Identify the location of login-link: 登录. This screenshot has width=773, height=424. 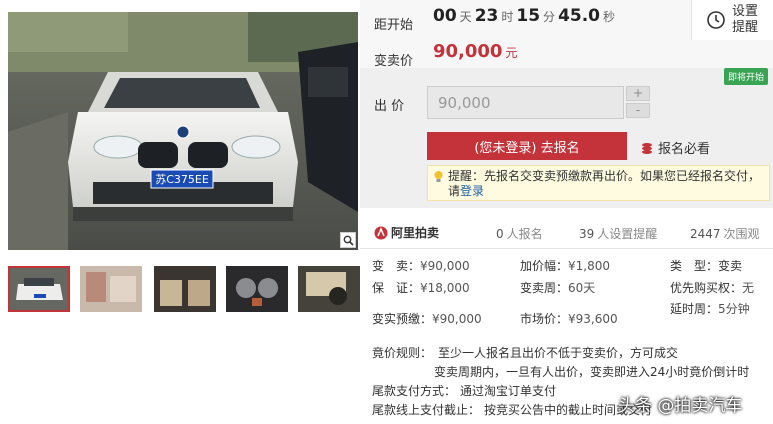
(472, 191).